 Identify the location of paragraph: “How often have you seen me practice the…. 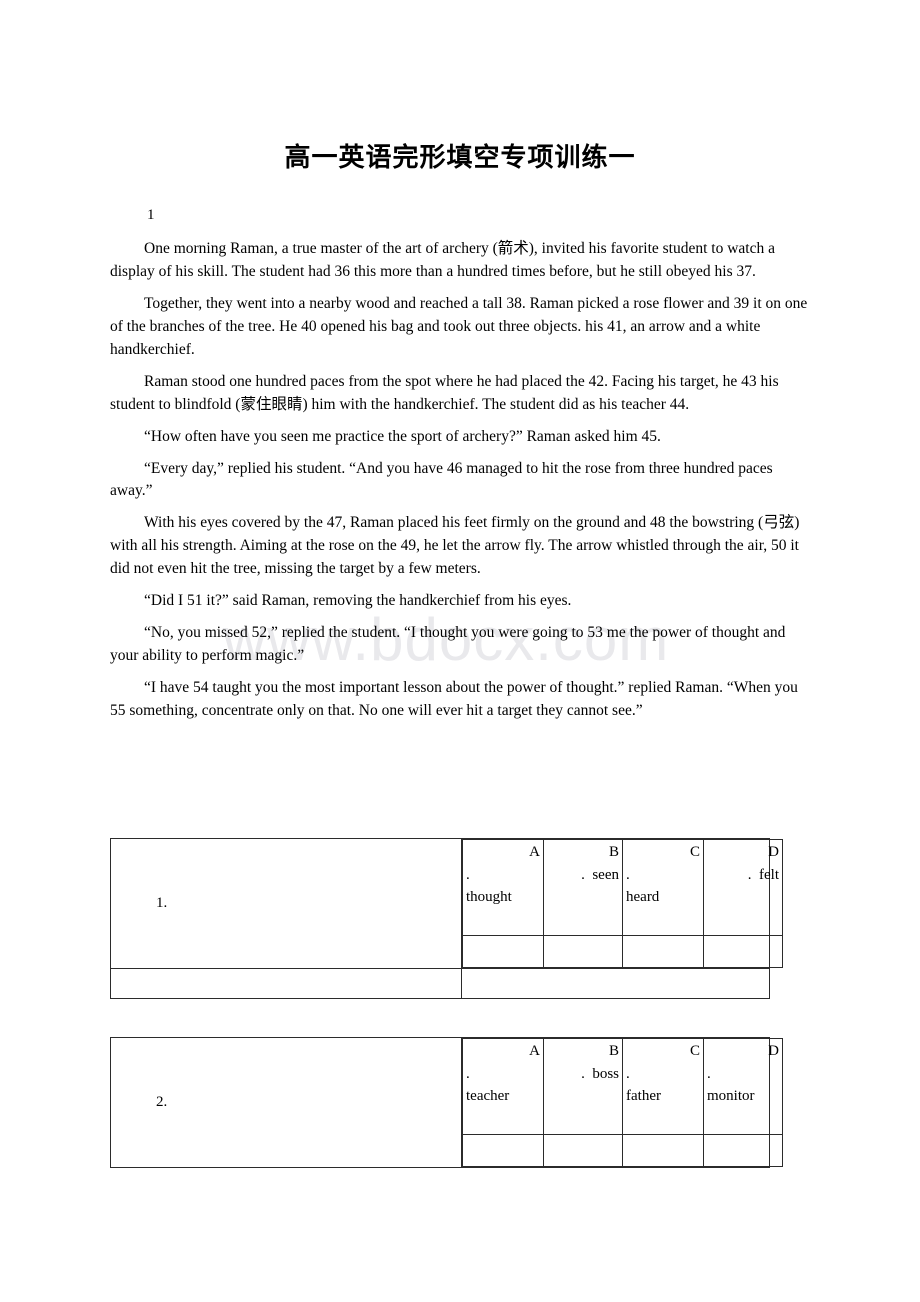
(402, 436).